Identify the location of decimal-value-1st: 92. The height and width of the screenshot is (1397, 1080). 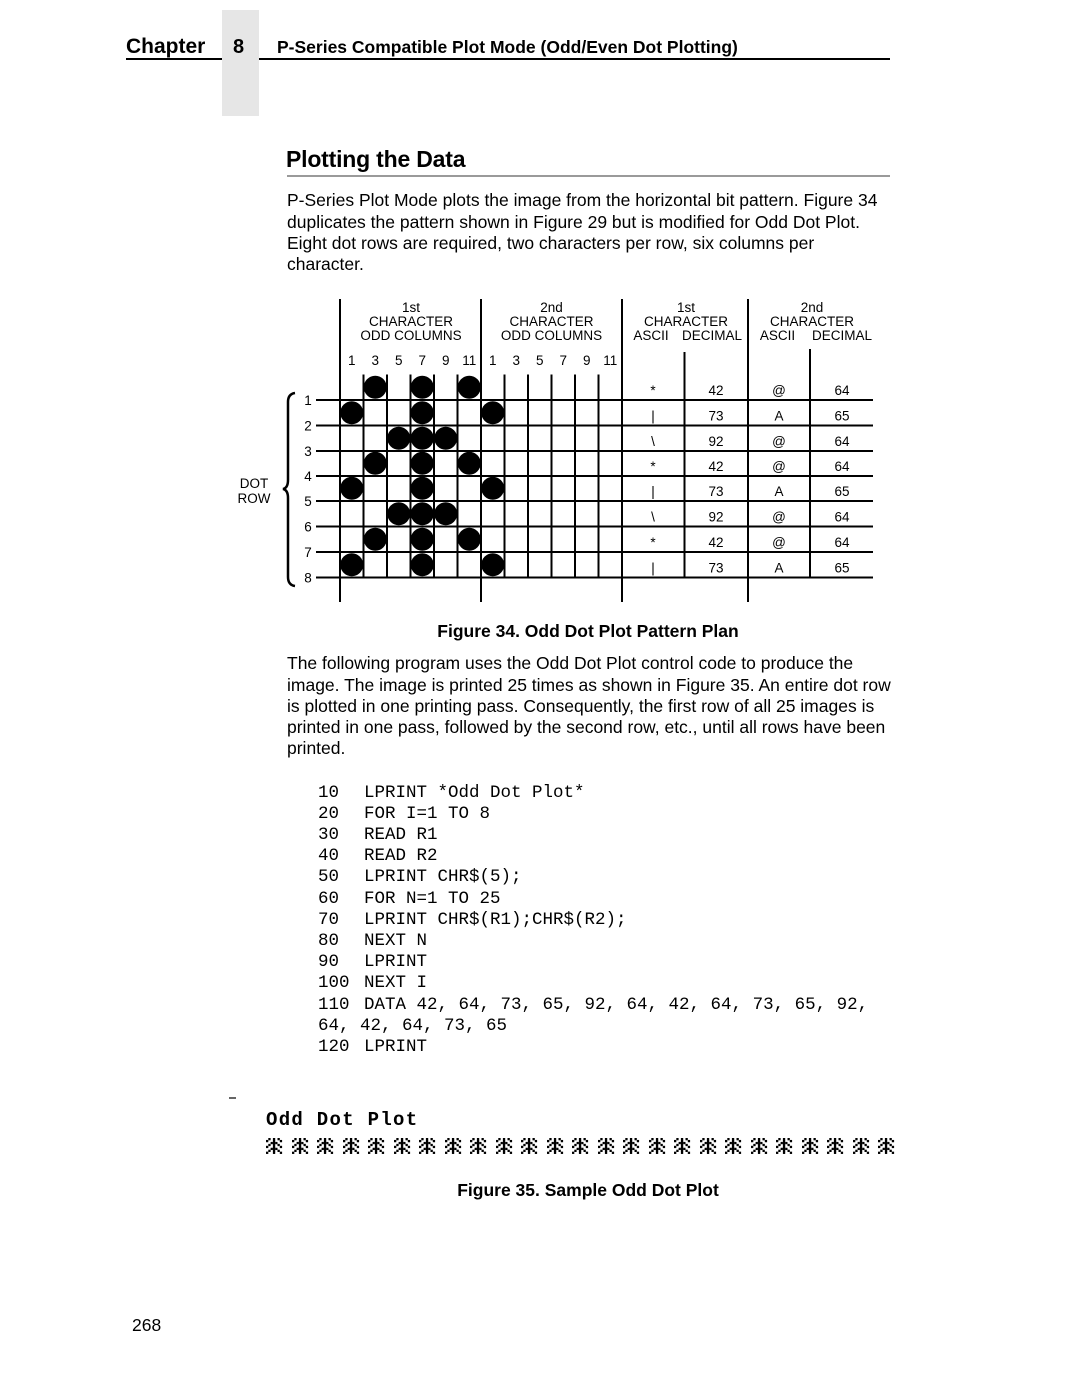
(715, 441).